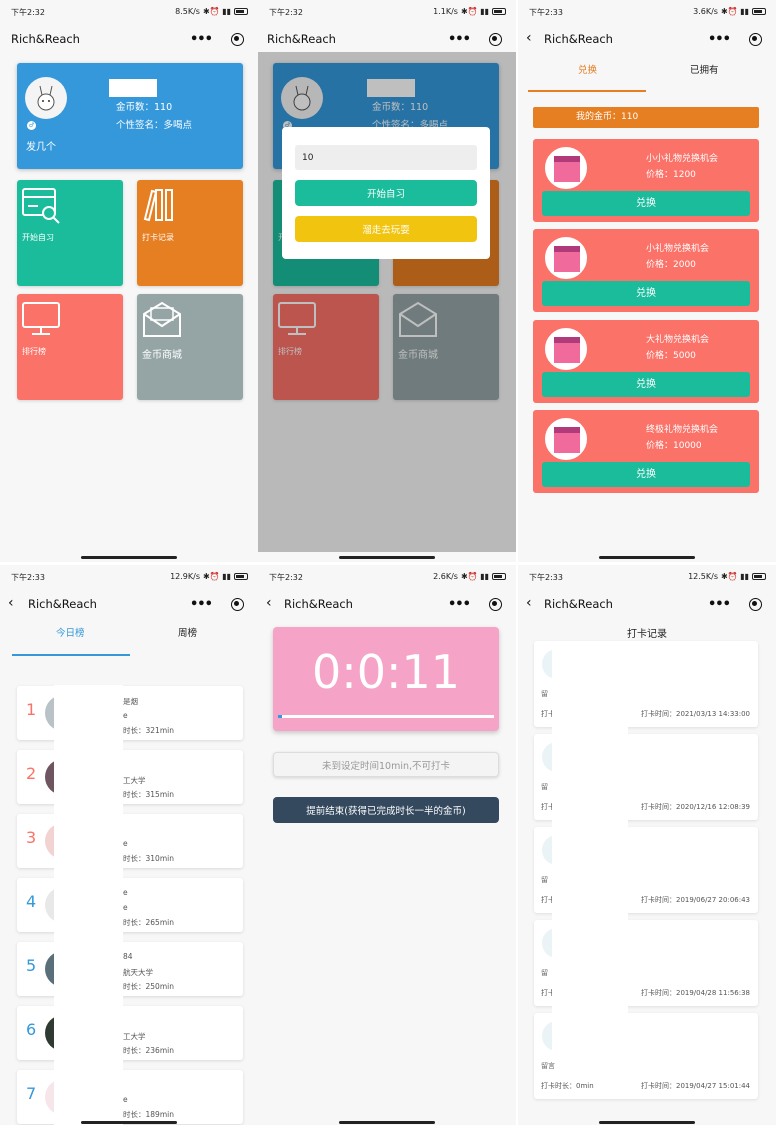 Image resolution: width=776 pixels, height=1125 pixels. Describe the element at coordinates (704, 69) in the screenshot. I see `tab-owned: 已拥有` at that location.